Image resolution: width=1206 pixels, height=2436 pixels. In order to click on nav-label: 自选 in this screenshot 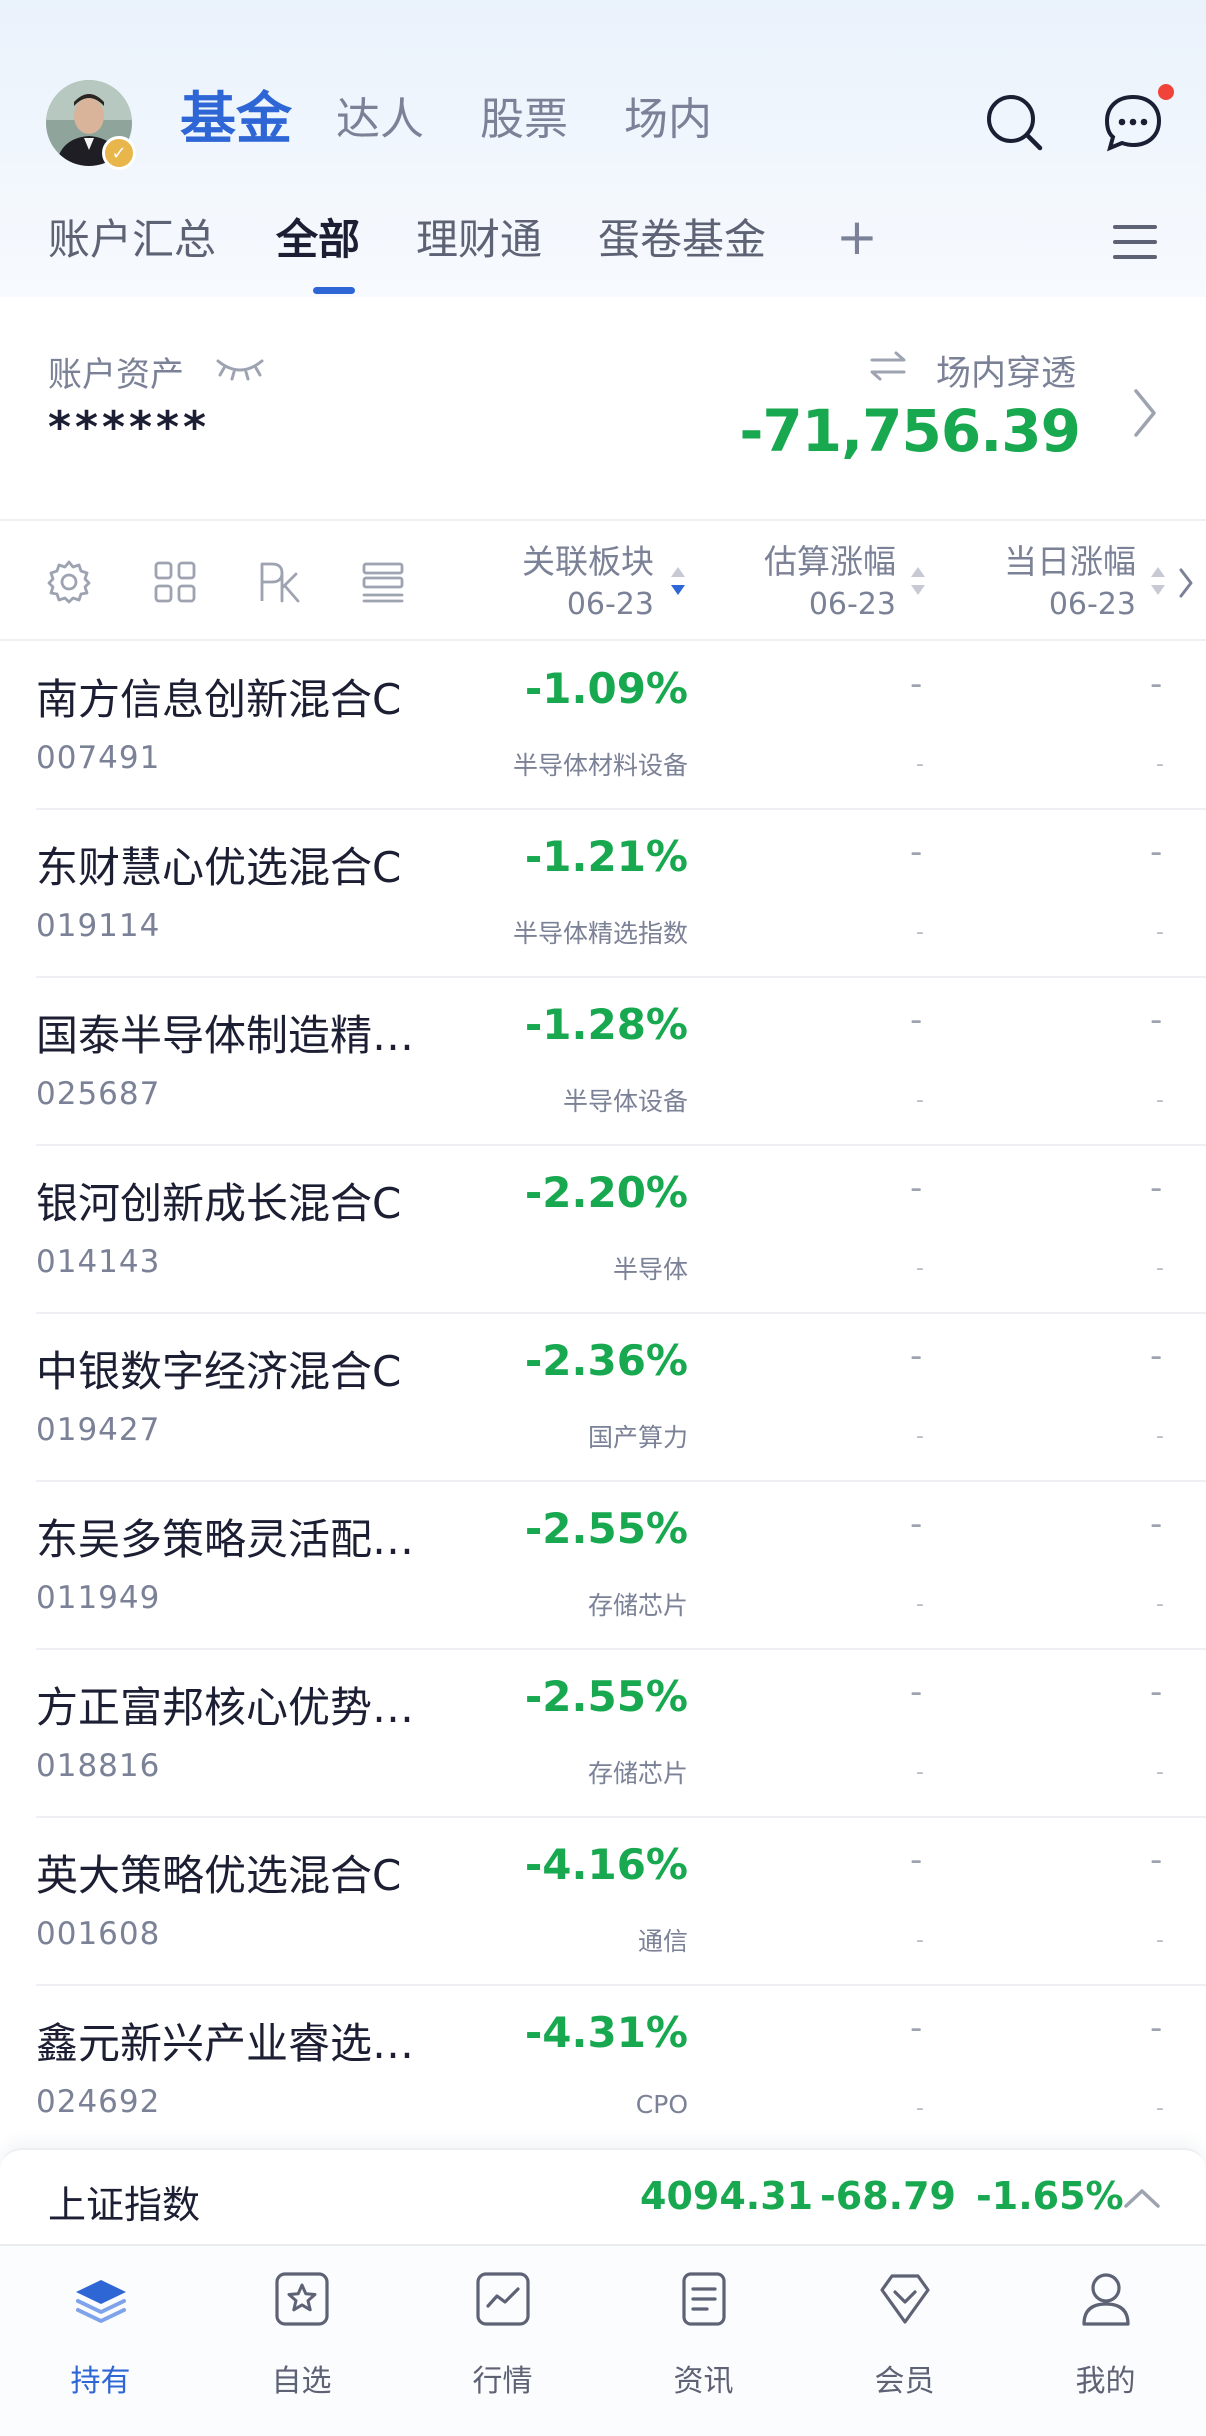, I will do `click(301, 2381)`.